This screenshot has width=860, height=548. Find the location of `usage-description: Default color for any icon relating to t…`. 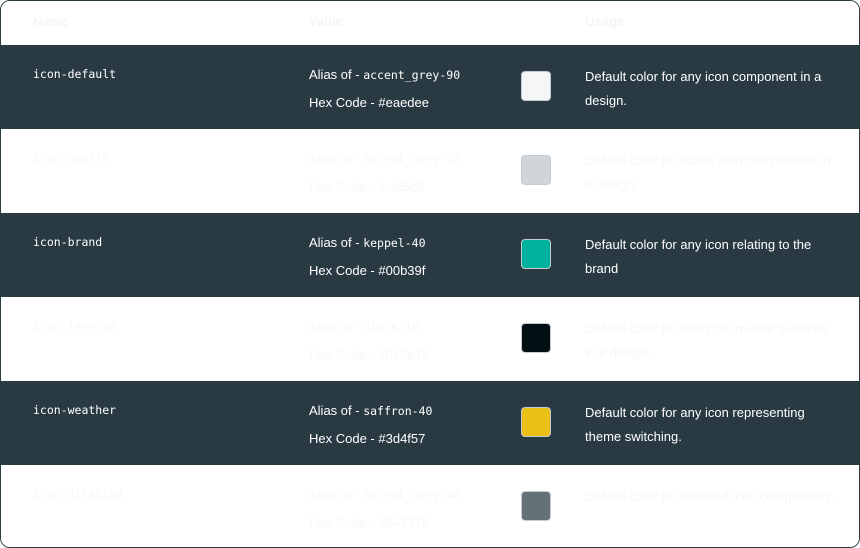

usage-description: Default color for any icon relating to t… is located at coordinates (698, 256).